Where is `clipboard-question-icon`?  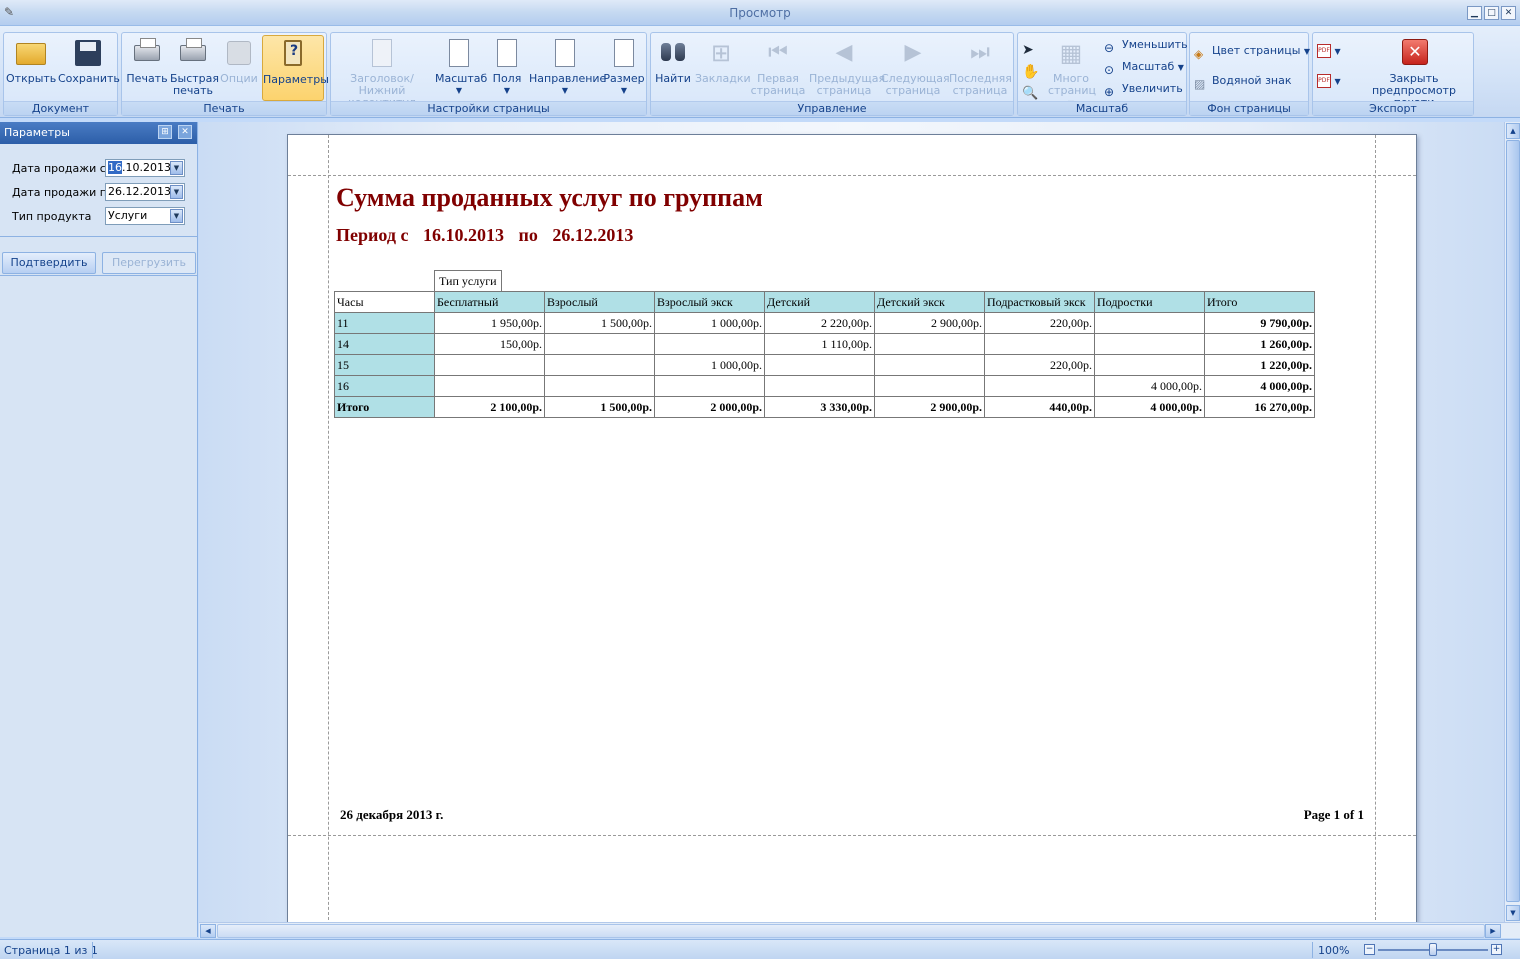
clipboard-question-icon is located at coordinates (293, 53).